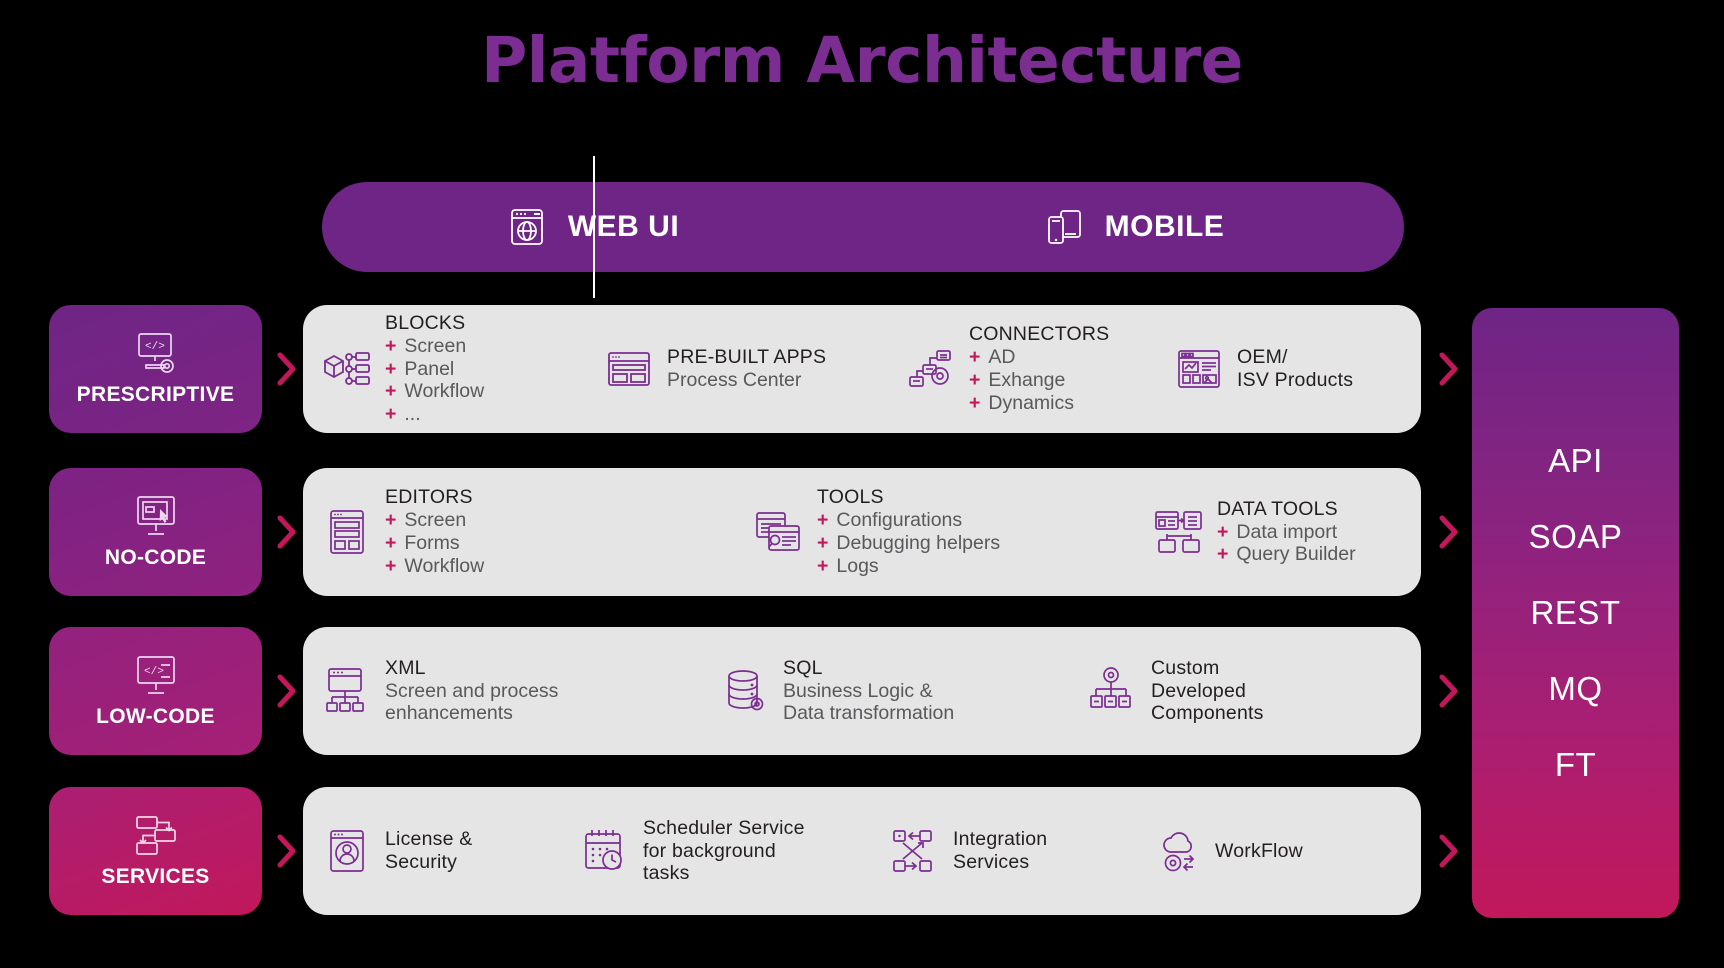  Describe the element at coordinates (1179, 532) in the screenshot. I see `data-tools-server-icon` at that location.